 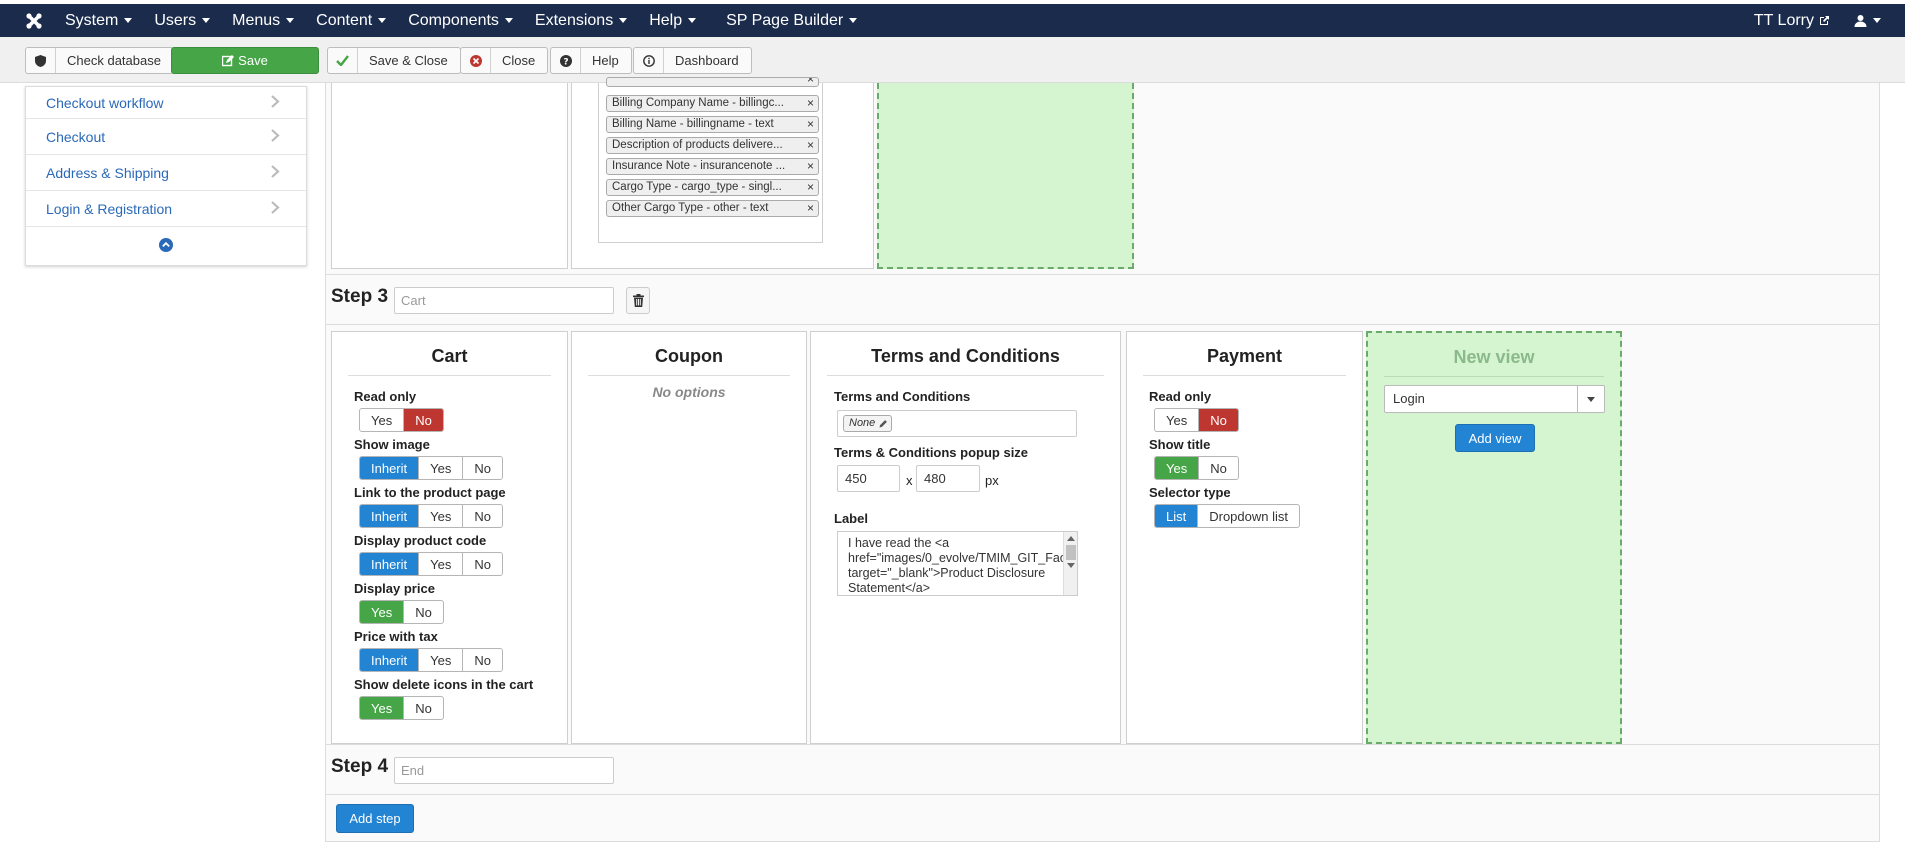 I want to click on menu-sp-page-builder: SP Page Builder, so click(x=791, y=20).